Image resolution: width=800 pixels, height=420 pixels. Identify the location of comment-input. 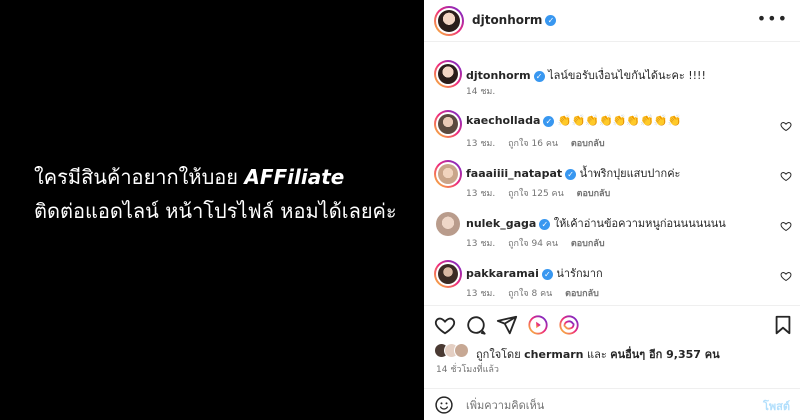
(606, 405).